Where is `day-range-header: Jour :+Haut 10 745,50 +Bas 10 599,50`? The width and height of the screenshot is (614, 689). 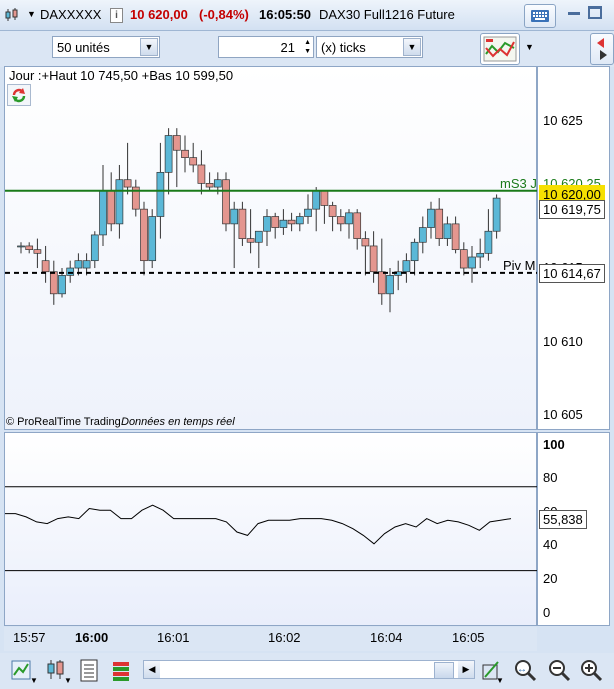 day-range-header: Jour :+Haut 10 745,50 +Bas 10 599,50 is located at coordinates (121, 75).